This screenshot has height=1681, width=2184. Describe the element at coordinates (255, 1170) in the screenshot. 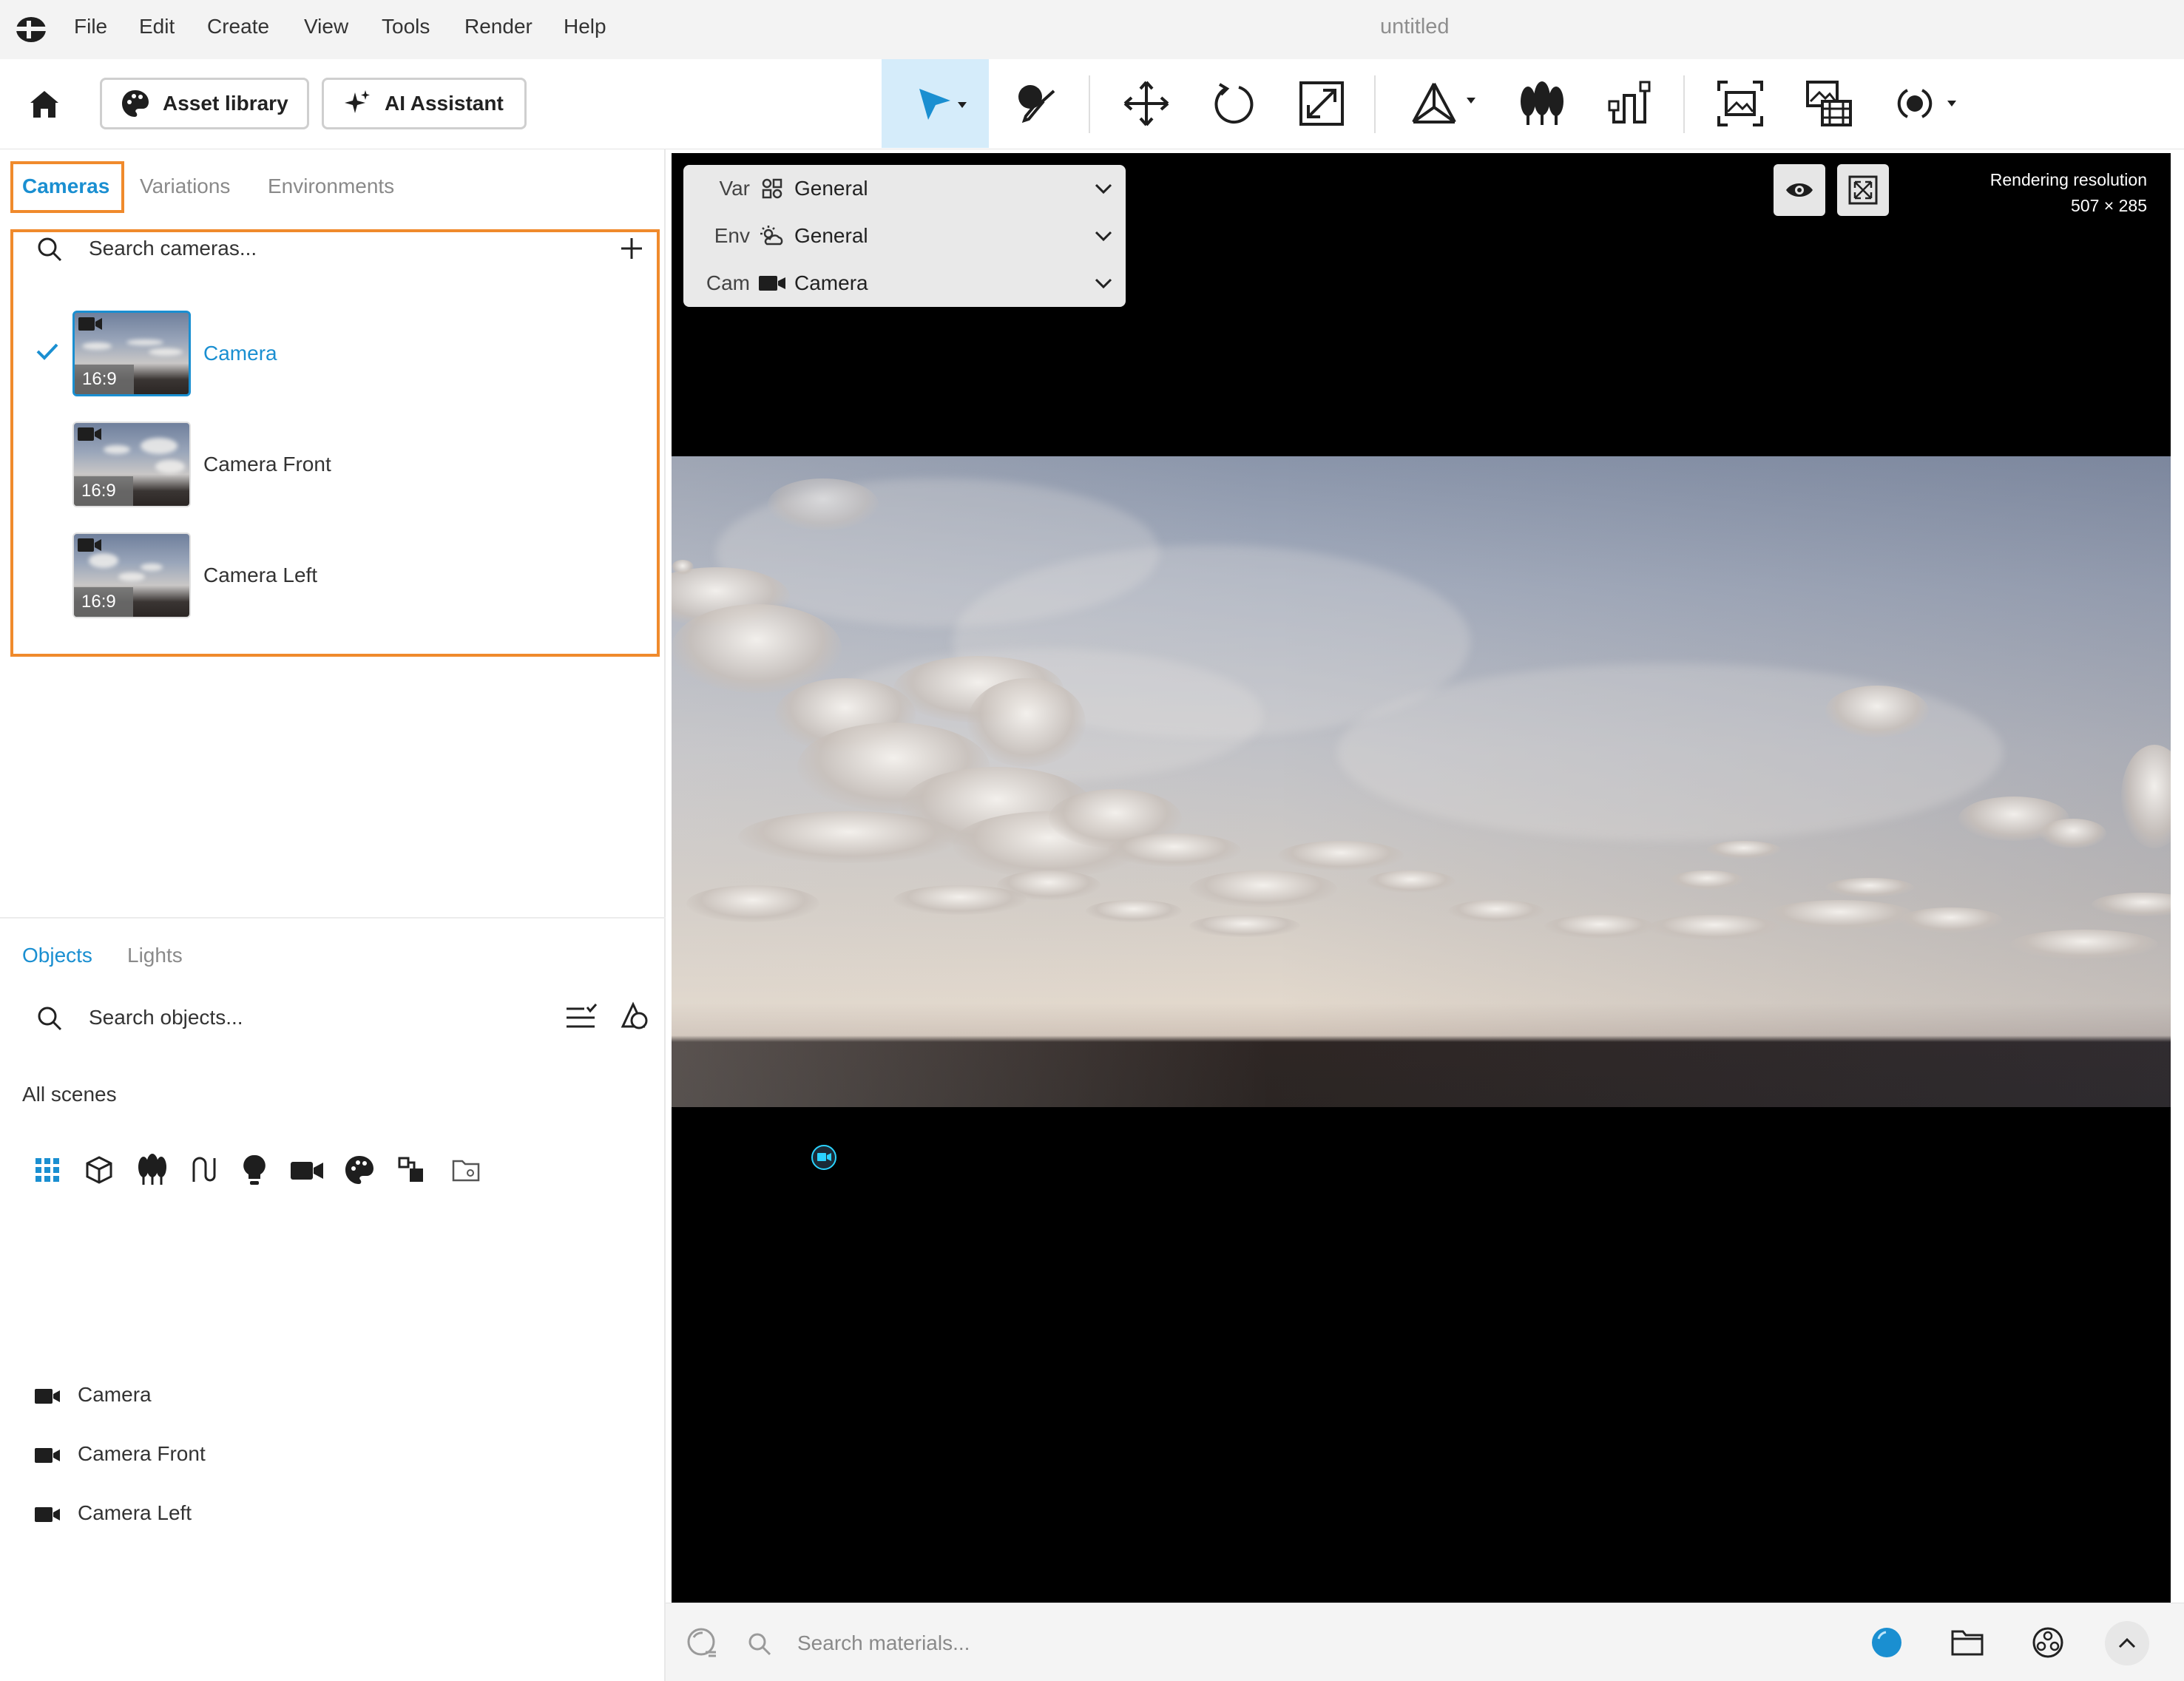

I see `light-bulb-icon` at that location.